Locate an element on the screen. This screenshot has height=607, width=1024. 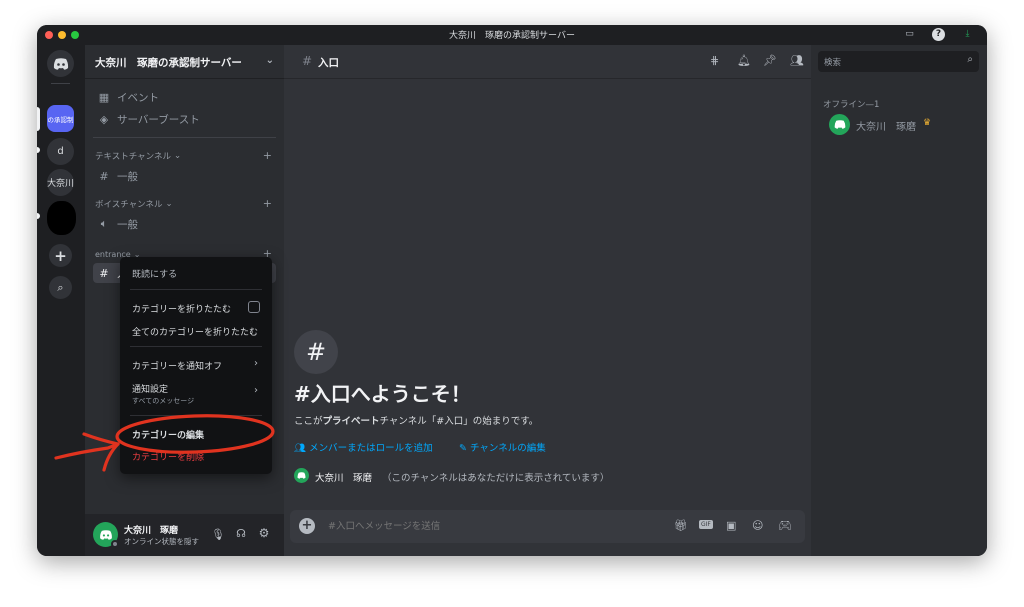
annotation-overlay is located at coordinates (164, 443).